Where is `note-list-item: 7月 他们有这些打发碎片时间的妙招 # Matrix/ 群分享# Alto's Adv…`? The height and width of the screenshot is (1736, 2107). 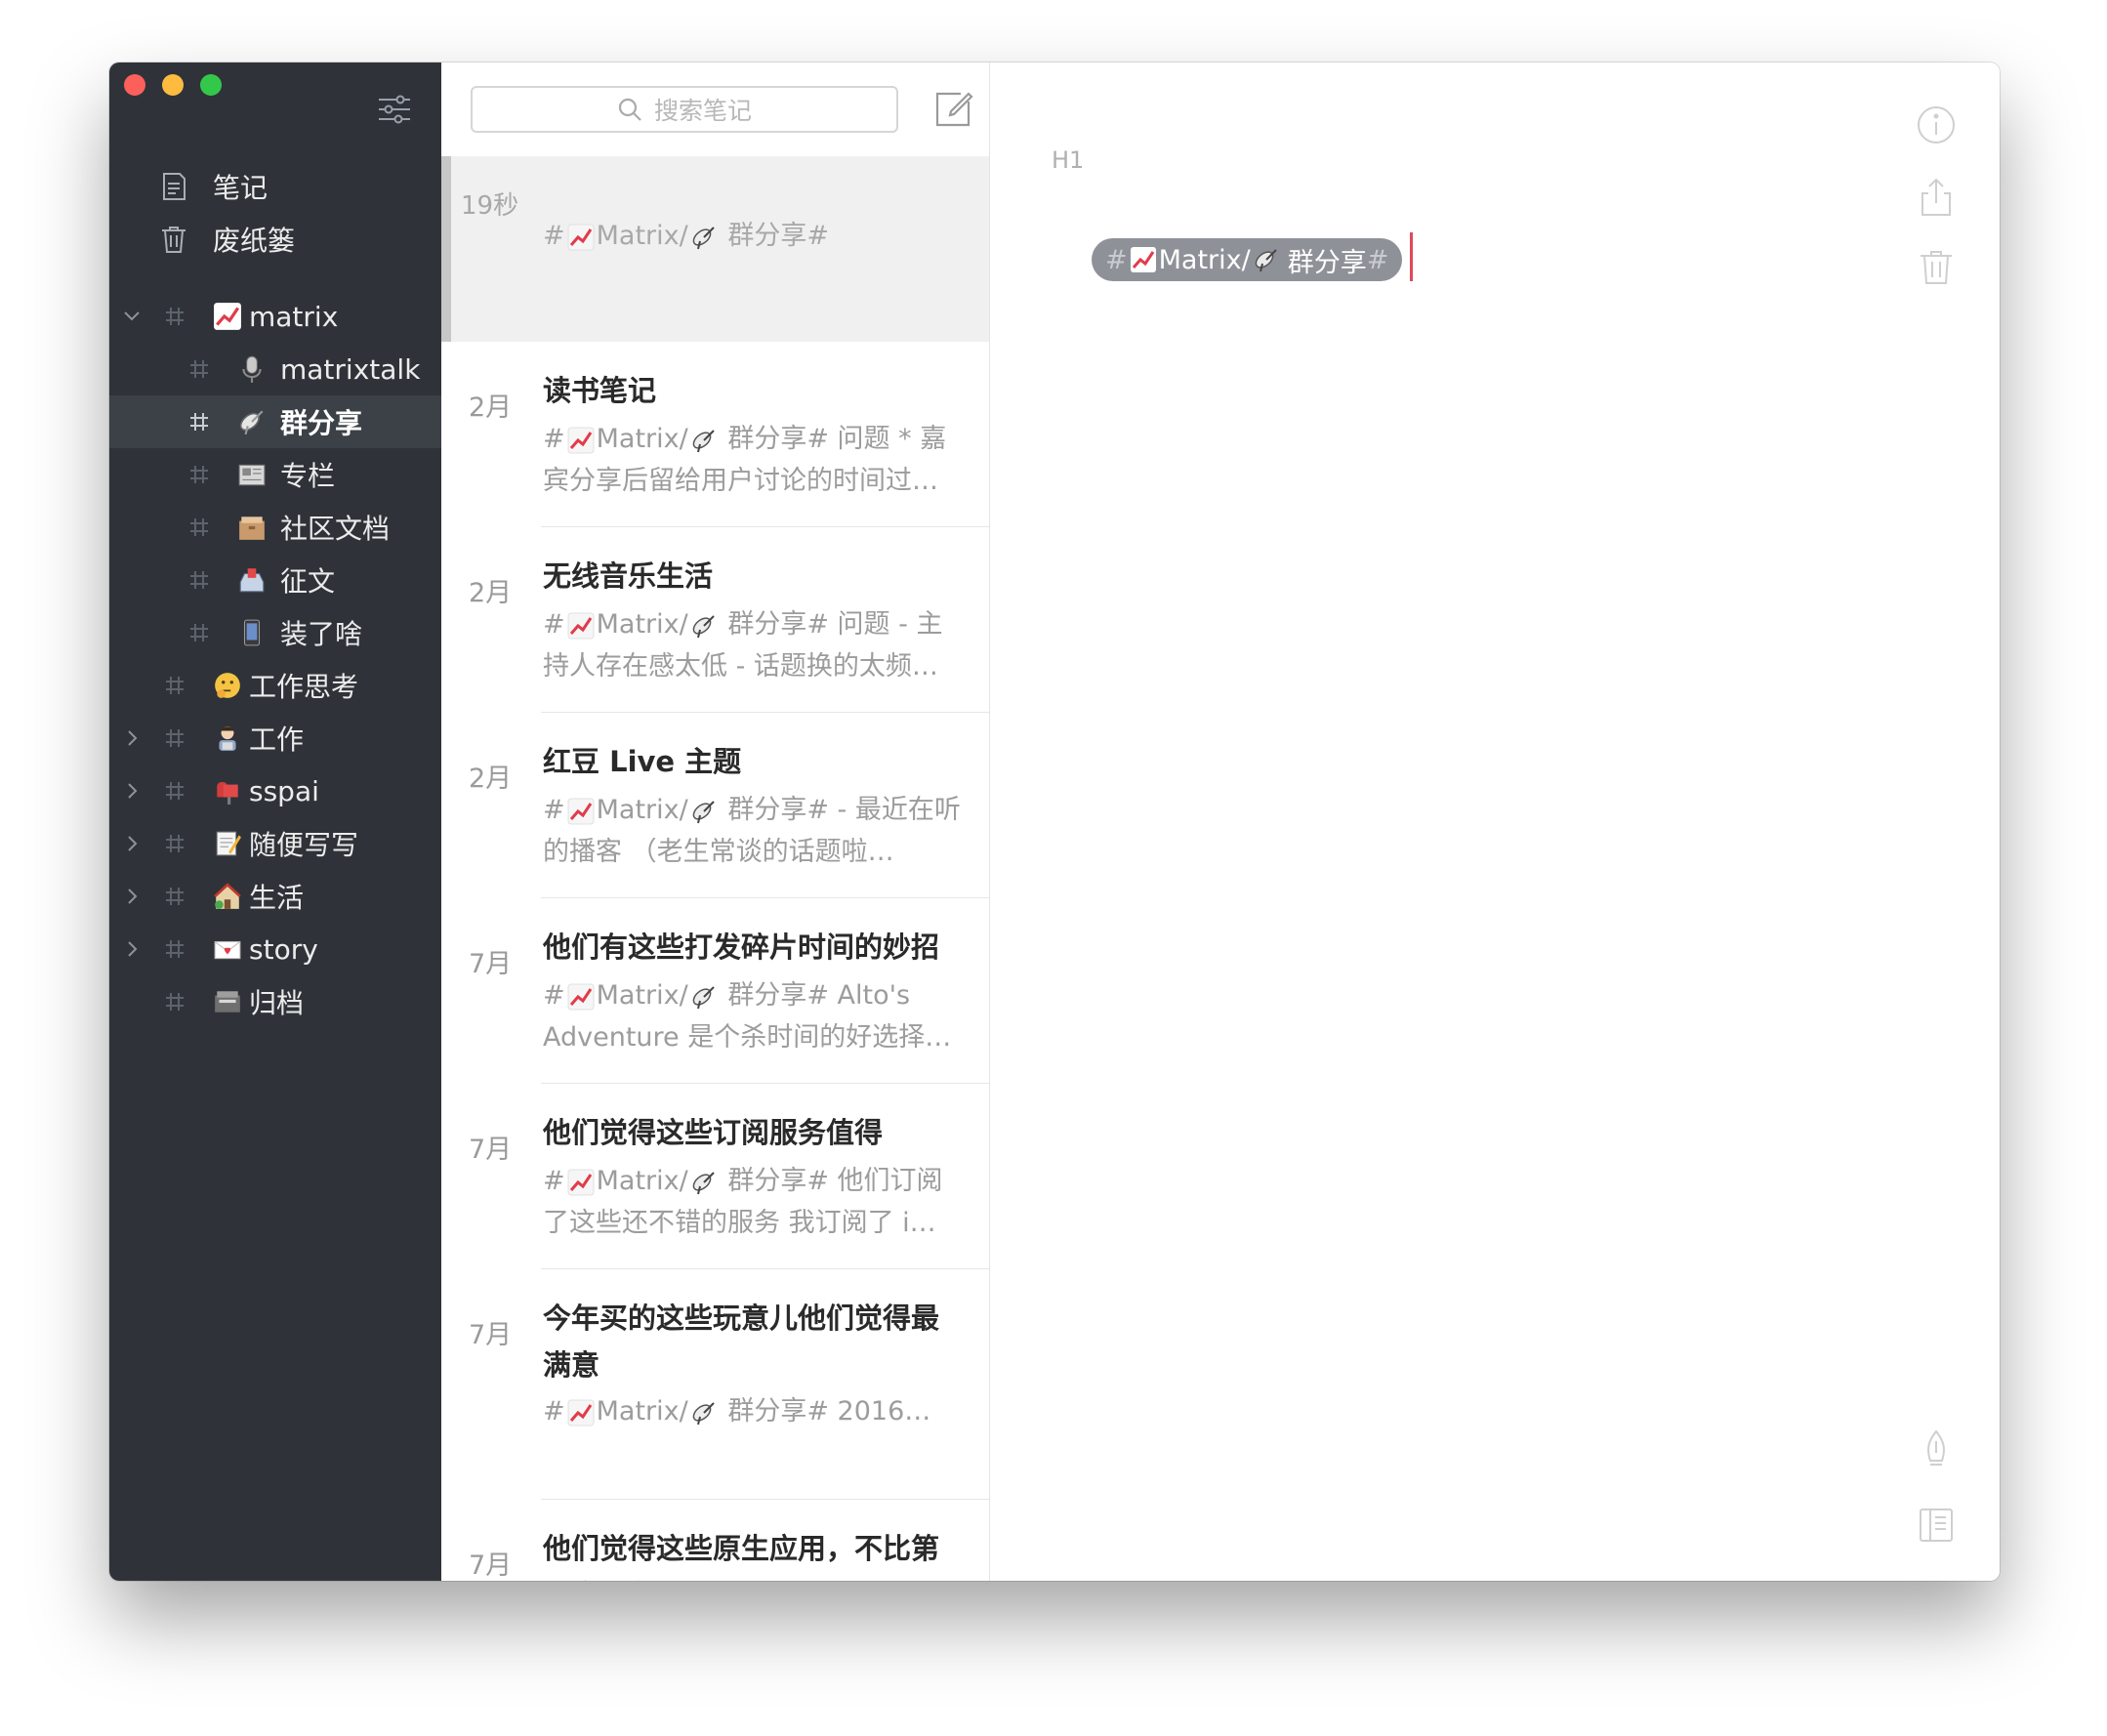
note-list-item: 7月 他们有这些打发碎片时间的妙招 # Matrix/ 群分享# Alto's Adv… is located at coordinates (715, 991).